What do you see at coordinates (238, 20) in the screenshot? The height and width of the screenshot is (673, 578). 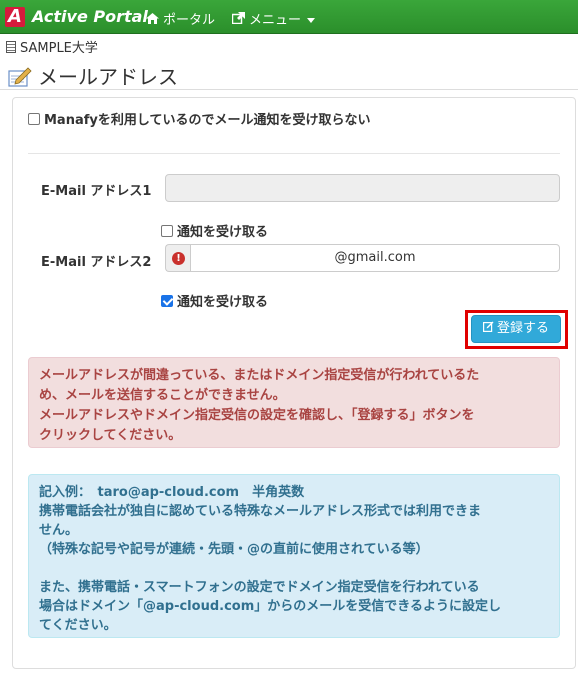 I see `external-link-icon` at bounding box center [238, 20].